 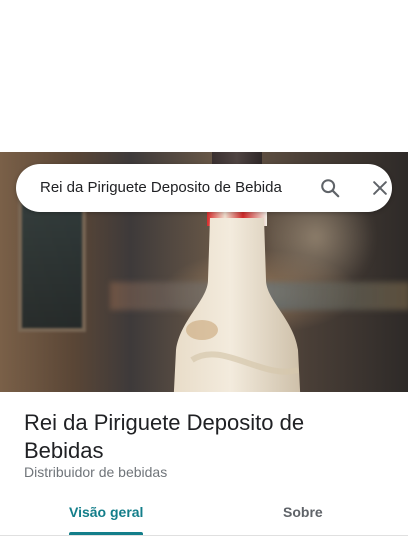 I want to click on close-icon, so click(x=380, y=188).